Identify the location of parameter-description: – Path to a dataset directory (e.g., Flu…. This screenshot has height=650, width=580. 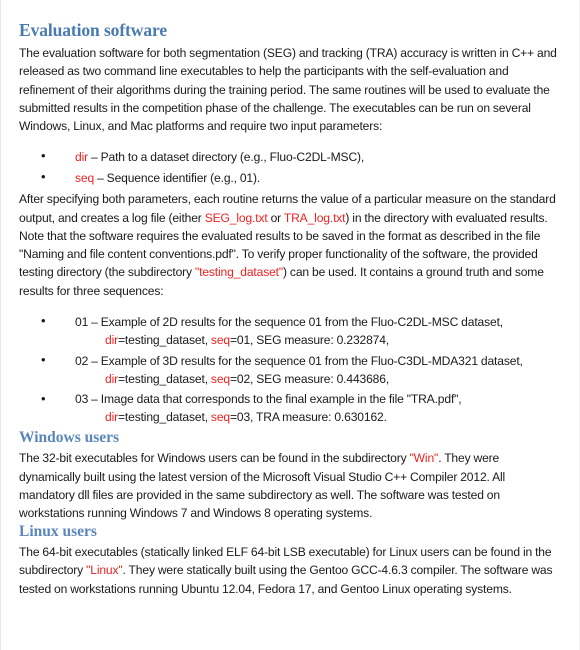
(226, 156).